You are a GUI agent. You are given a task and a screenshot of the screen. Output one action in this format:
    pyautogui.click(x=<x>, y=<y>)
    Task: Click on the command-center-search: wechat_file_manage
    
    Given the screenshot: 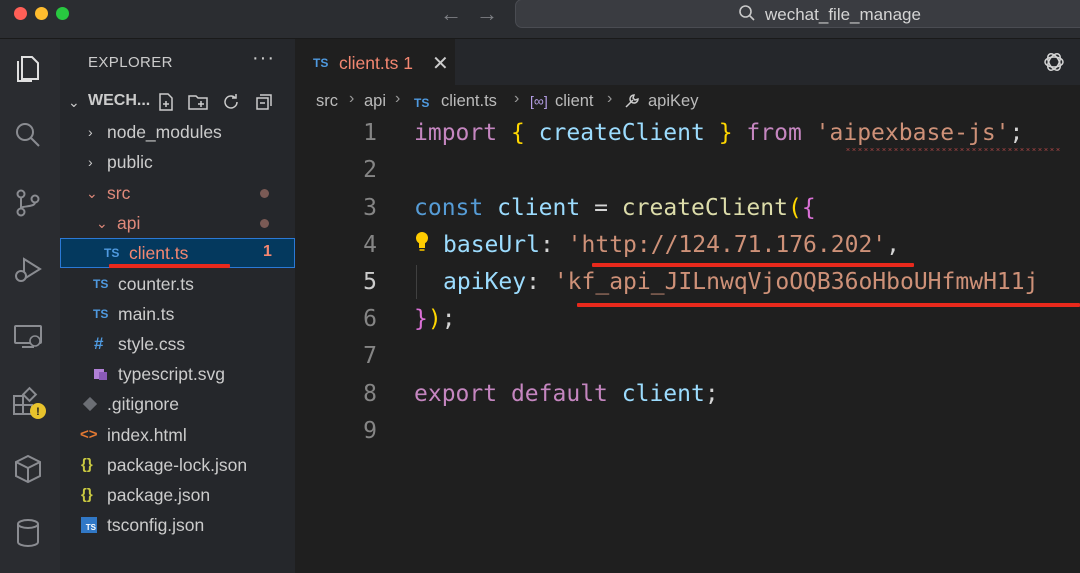 What is the action you would take?
    pyautogui.click(x=797, y=14)
    